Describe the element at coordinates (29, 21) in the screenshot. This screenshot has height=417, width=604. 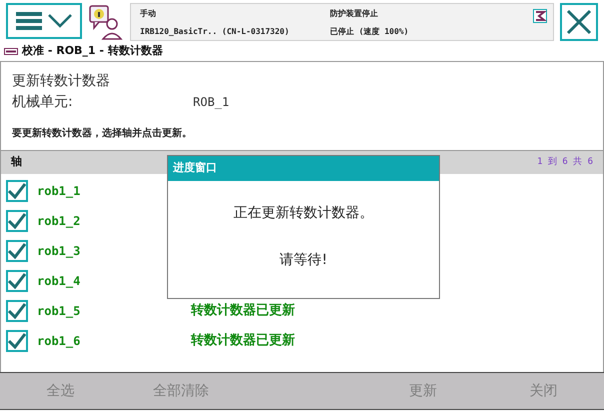
I see `menu-icon` at that location.